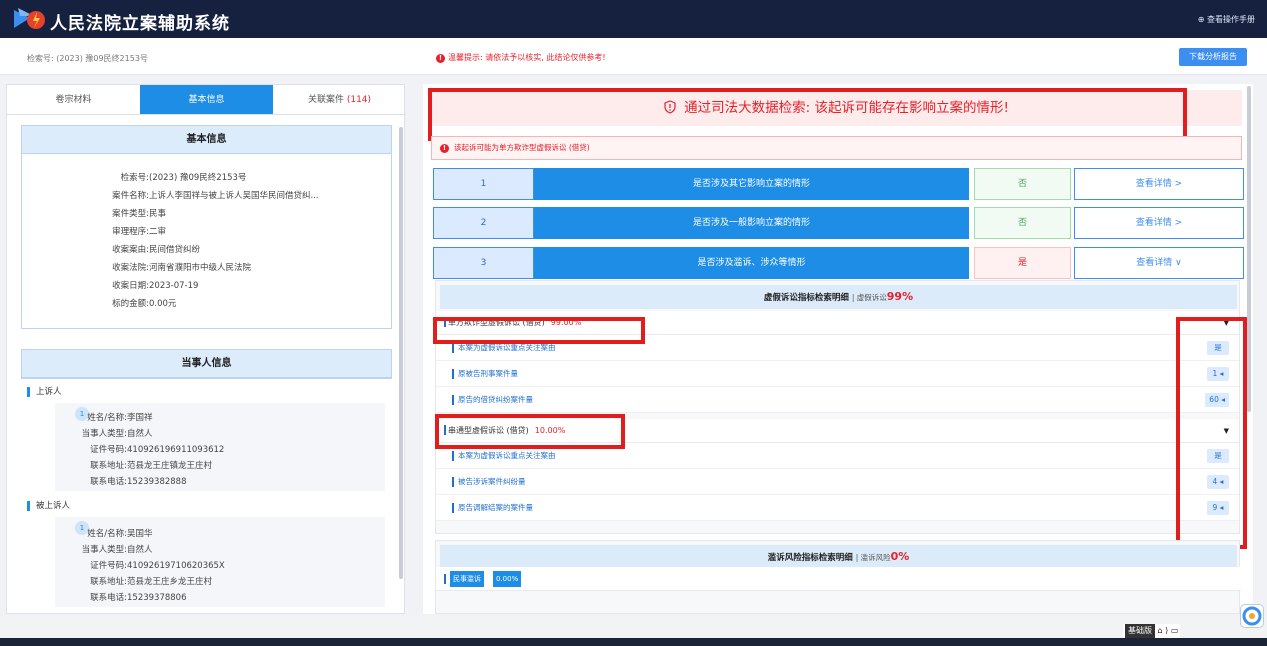 This screenshot has width=1267, height=646. What do you see at coordinates (1159, 263) in the screenshot?
I see `view-details-button: 查看详情 ∨` at bounding box center [1159, 263].